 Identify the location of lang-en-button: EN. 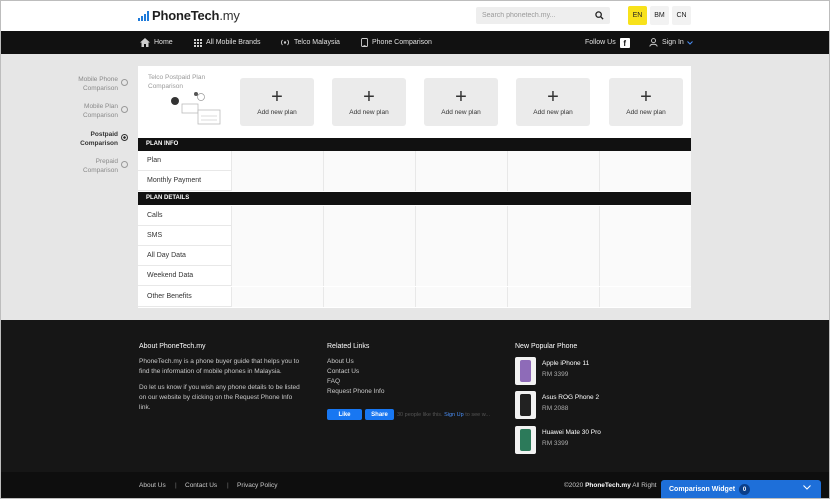
(637, 15).